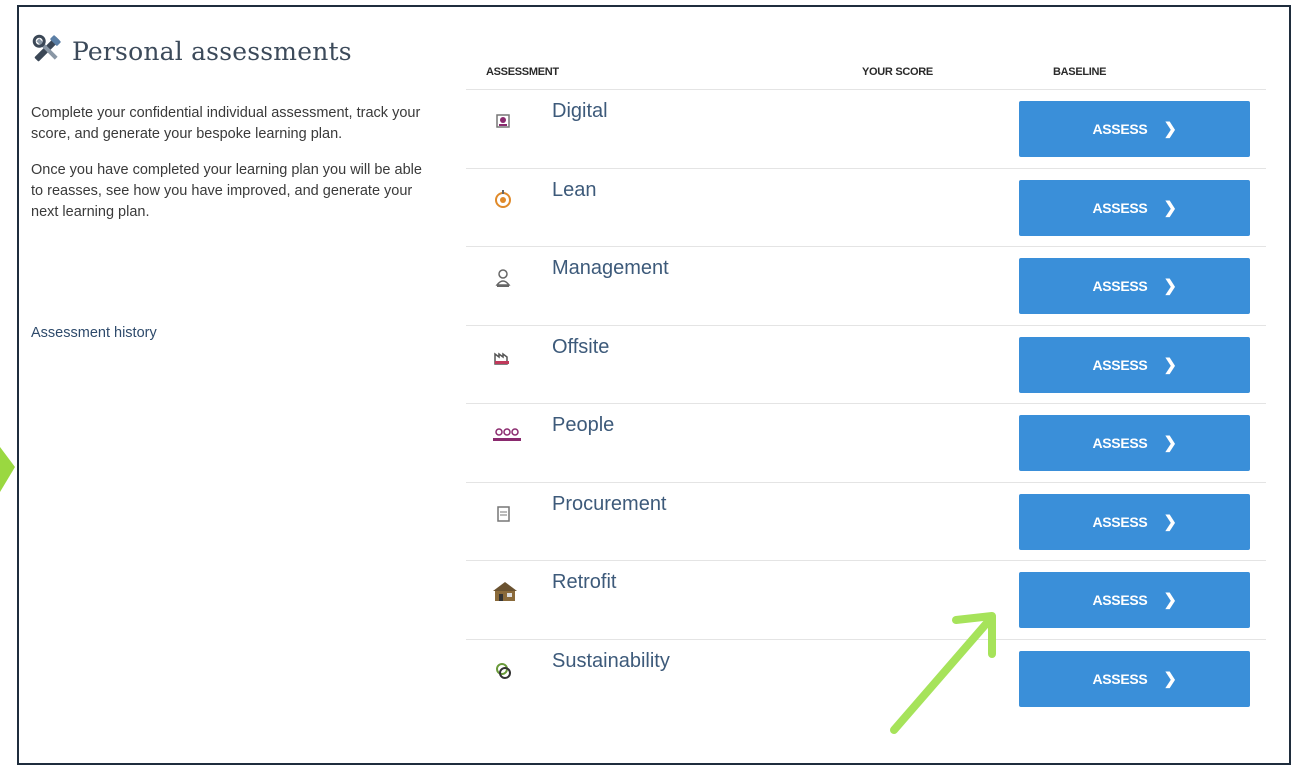 This screenshot has height=765, width=1291. What do you see at coordinates (866, 600) in the screenshot?
I see `table-row: Retrofit ASSESS ❯` at bounding box center [866, 600].